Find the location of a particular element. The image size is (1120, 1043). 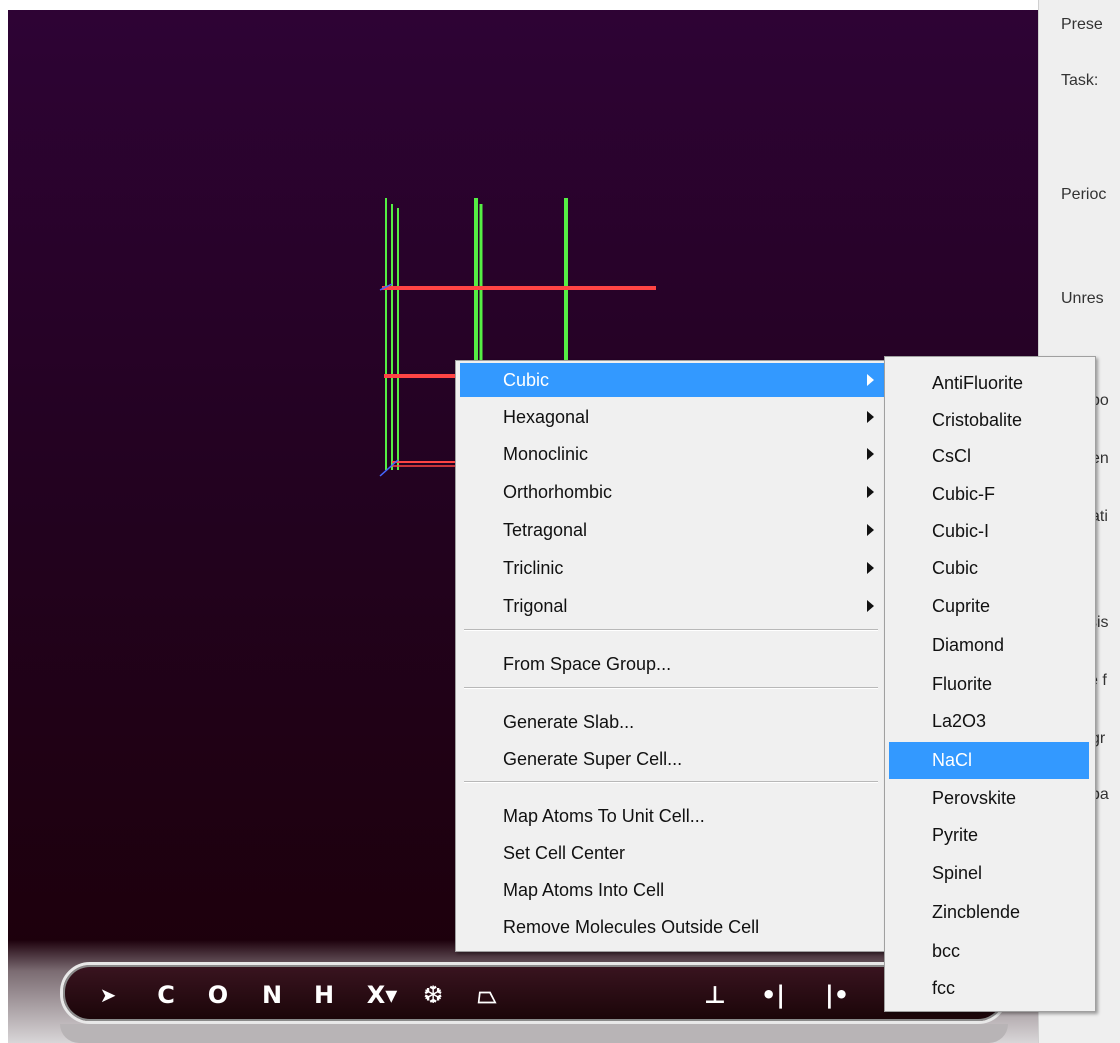

menu-item-set-cell-center: Set Cell Center is located at coordinates (672, 853).